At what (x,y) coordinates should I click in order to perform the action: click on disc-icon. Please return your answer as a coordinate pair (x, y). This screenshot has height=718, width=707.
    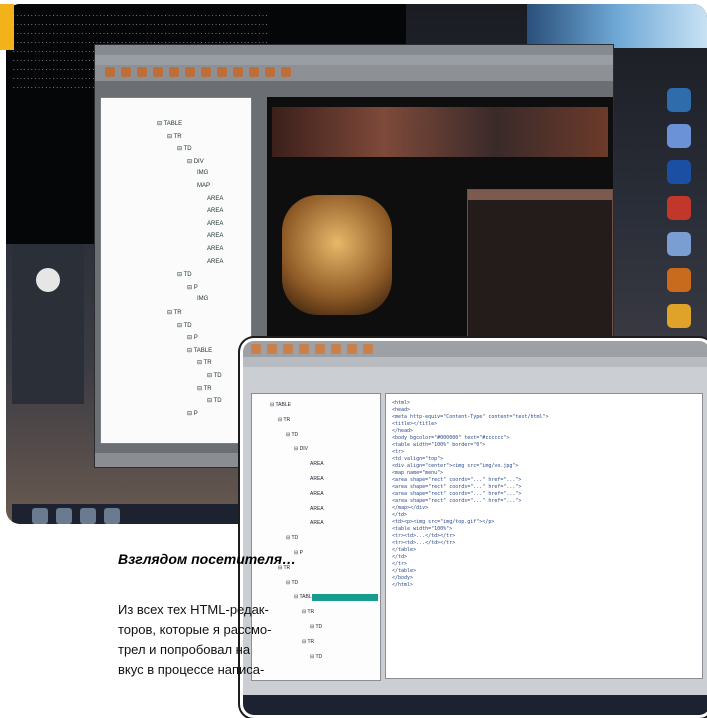
    Looking at the image, I should click on (48, 280).